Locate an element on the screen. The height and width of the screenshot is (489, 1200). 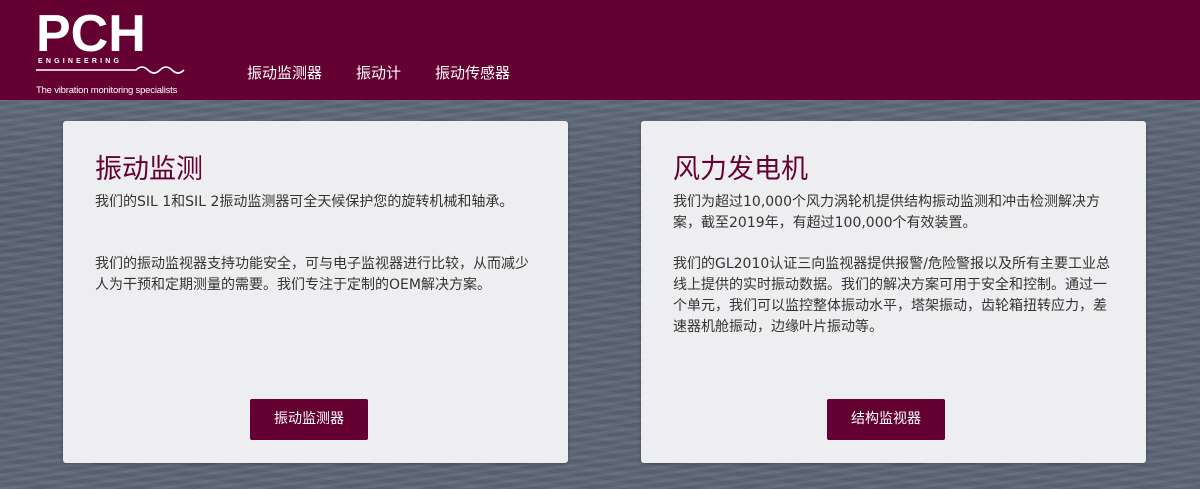
nav-item-vibration-monitors: 振动监测器 is located at coordinates (284, 72).